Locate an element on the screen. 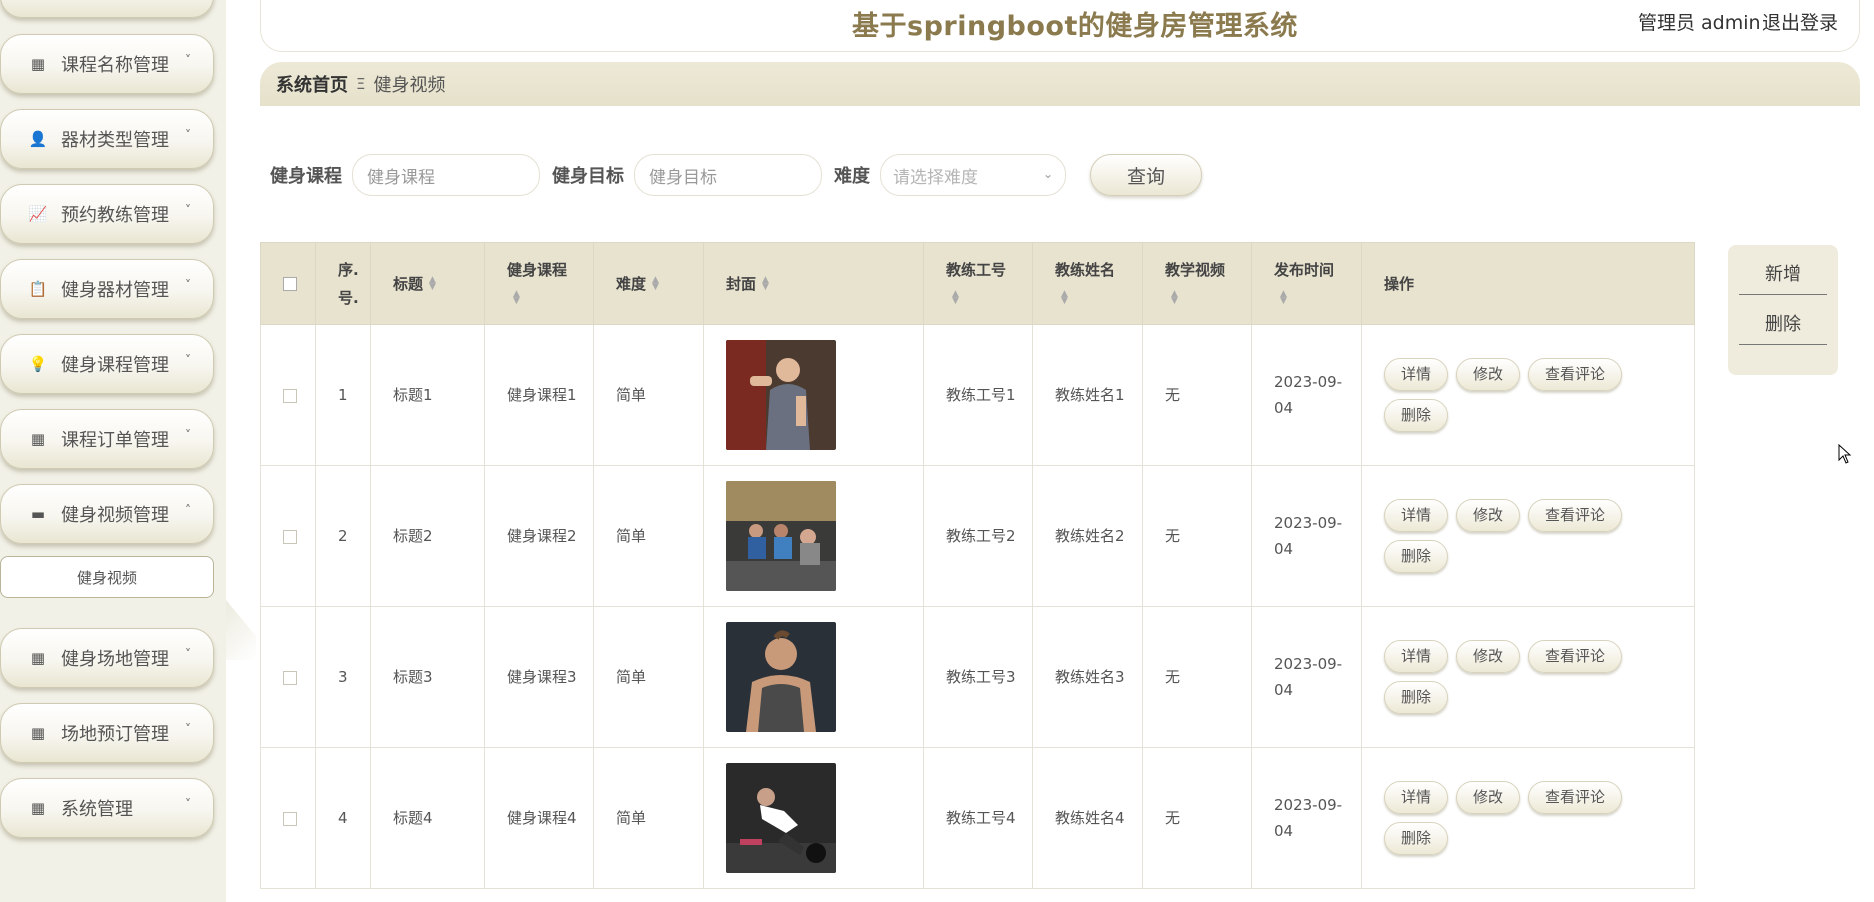  cell-title-text: 标题1 is located at coordinates (413, 395).